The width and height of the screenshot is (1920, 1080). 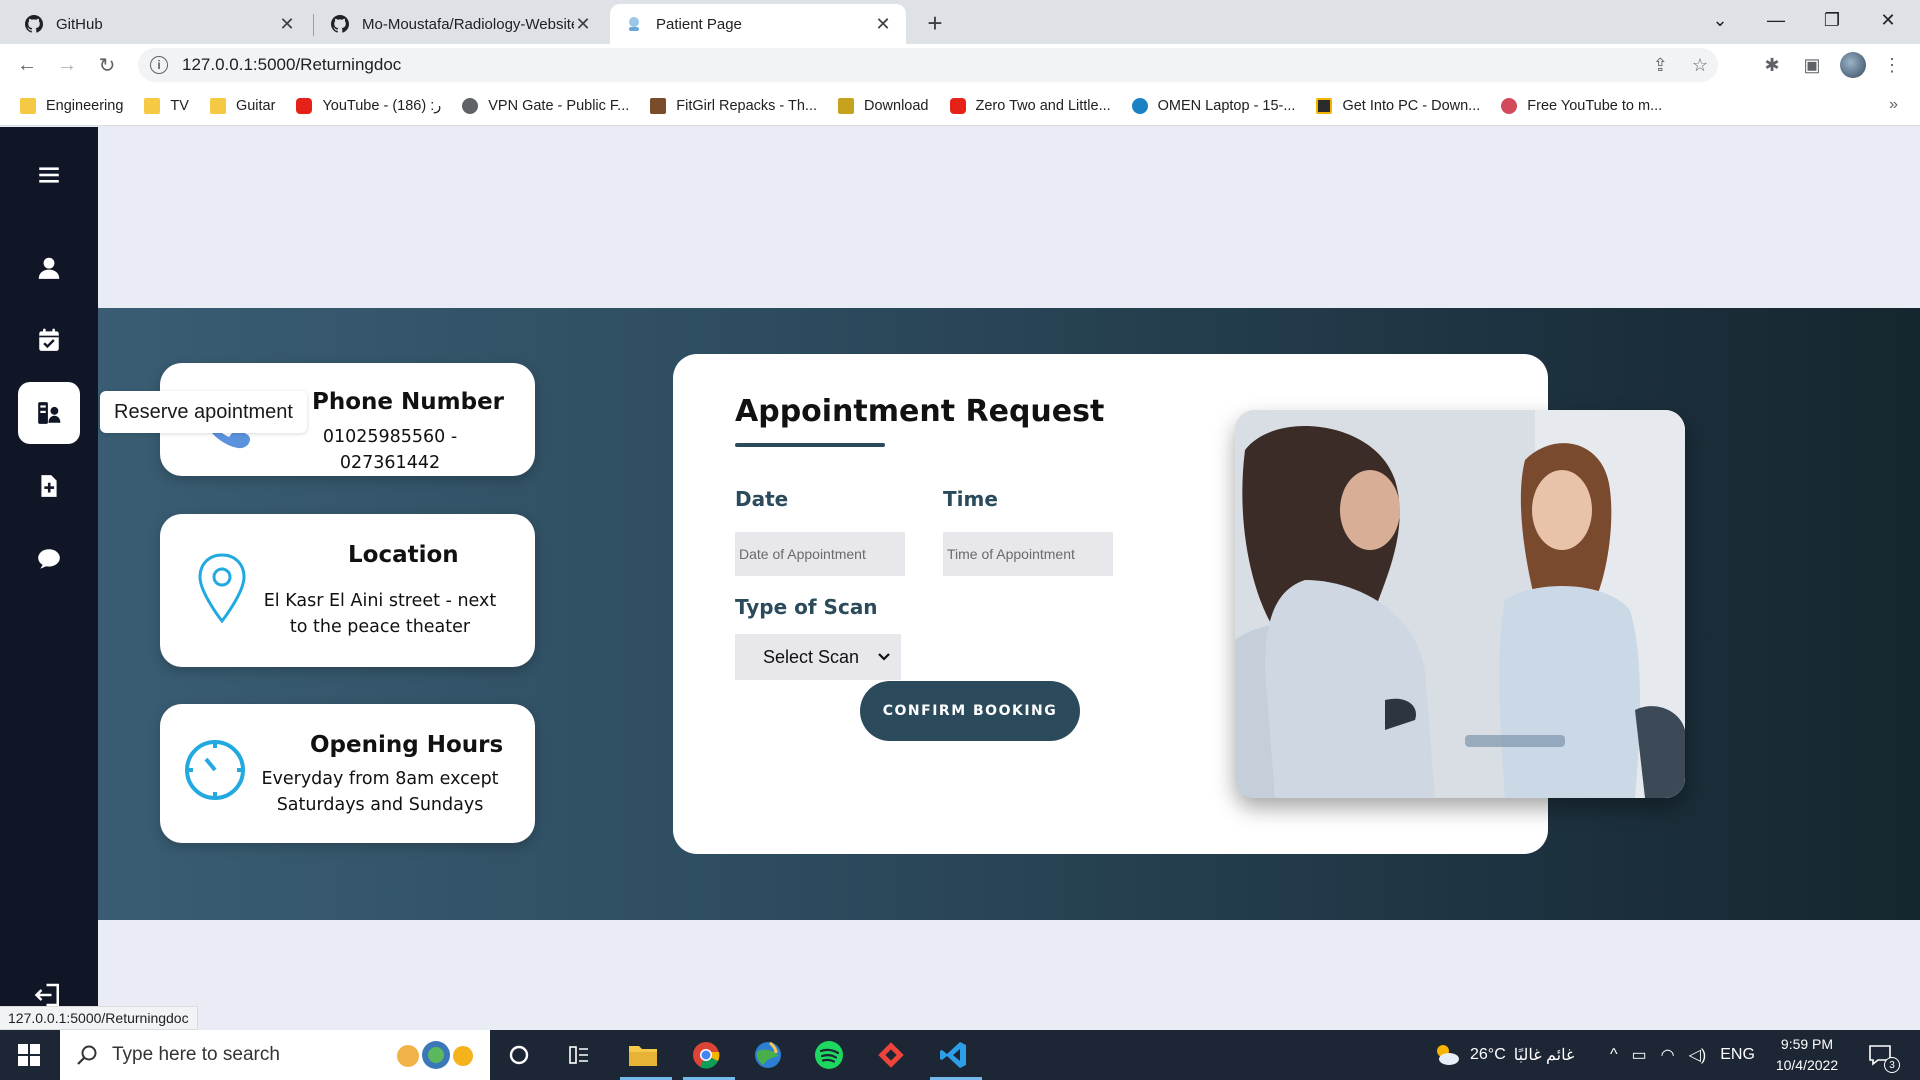 What do you see at coordinates (1884, 1055) in the screenshot?
I see `notification-center-button: 3` at bounding box center [1884, 1055].